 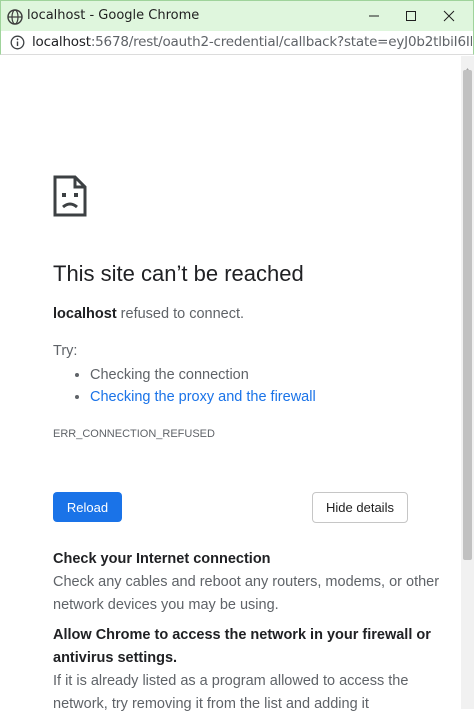 I want to click on minimize-icon, so click(x=374, y=16).